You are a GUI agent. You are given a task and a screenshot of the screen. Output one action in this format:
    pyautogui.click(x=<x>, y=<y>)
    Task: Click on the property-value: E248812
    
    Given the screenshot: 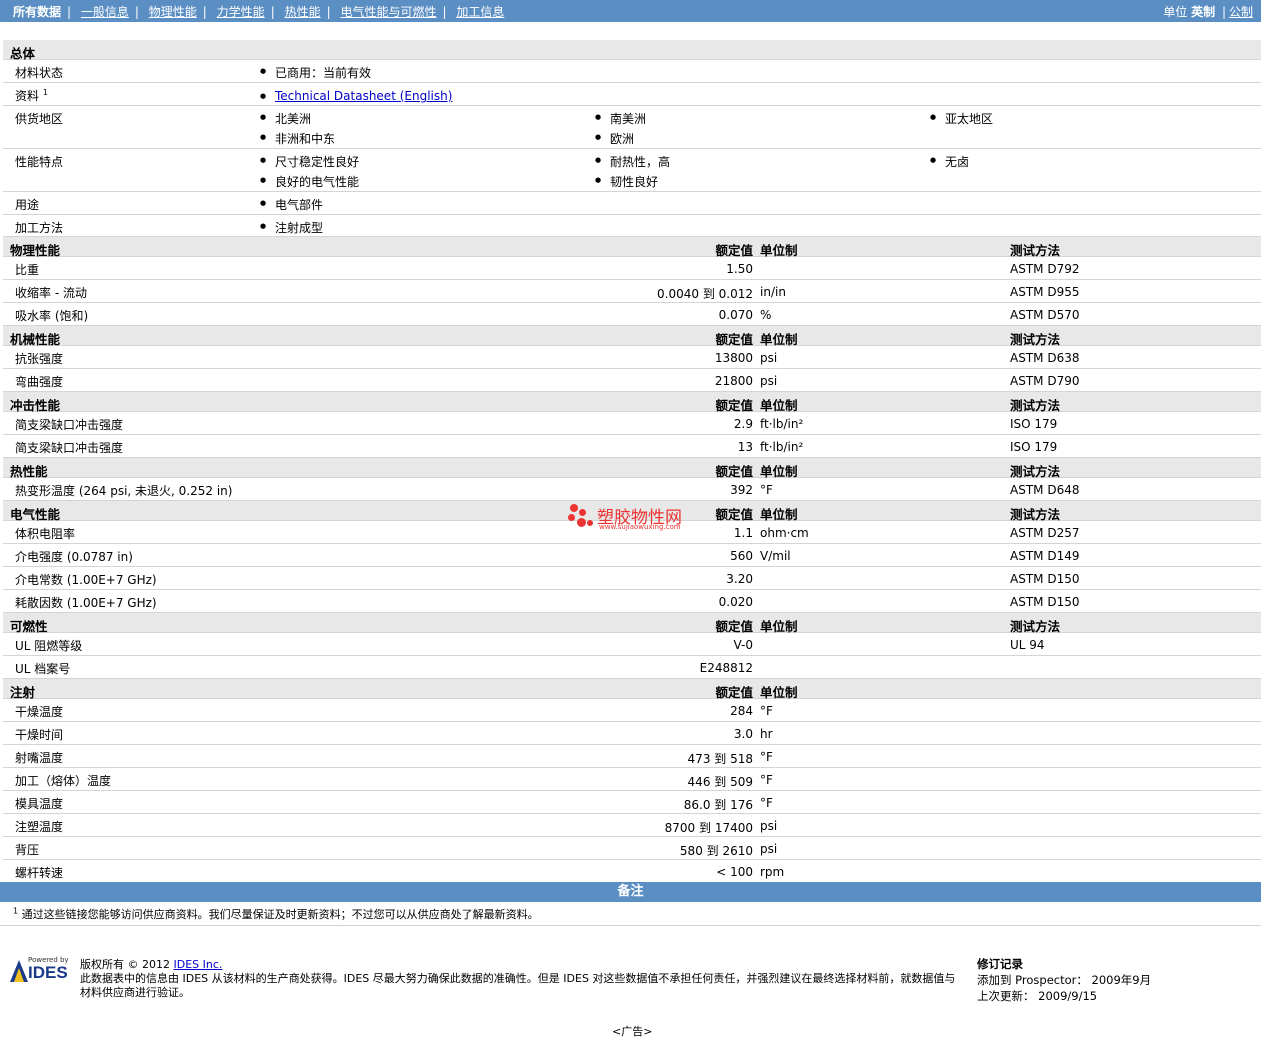 What is the action you would take?
    pyautogui.click(x=726, y=668)
    